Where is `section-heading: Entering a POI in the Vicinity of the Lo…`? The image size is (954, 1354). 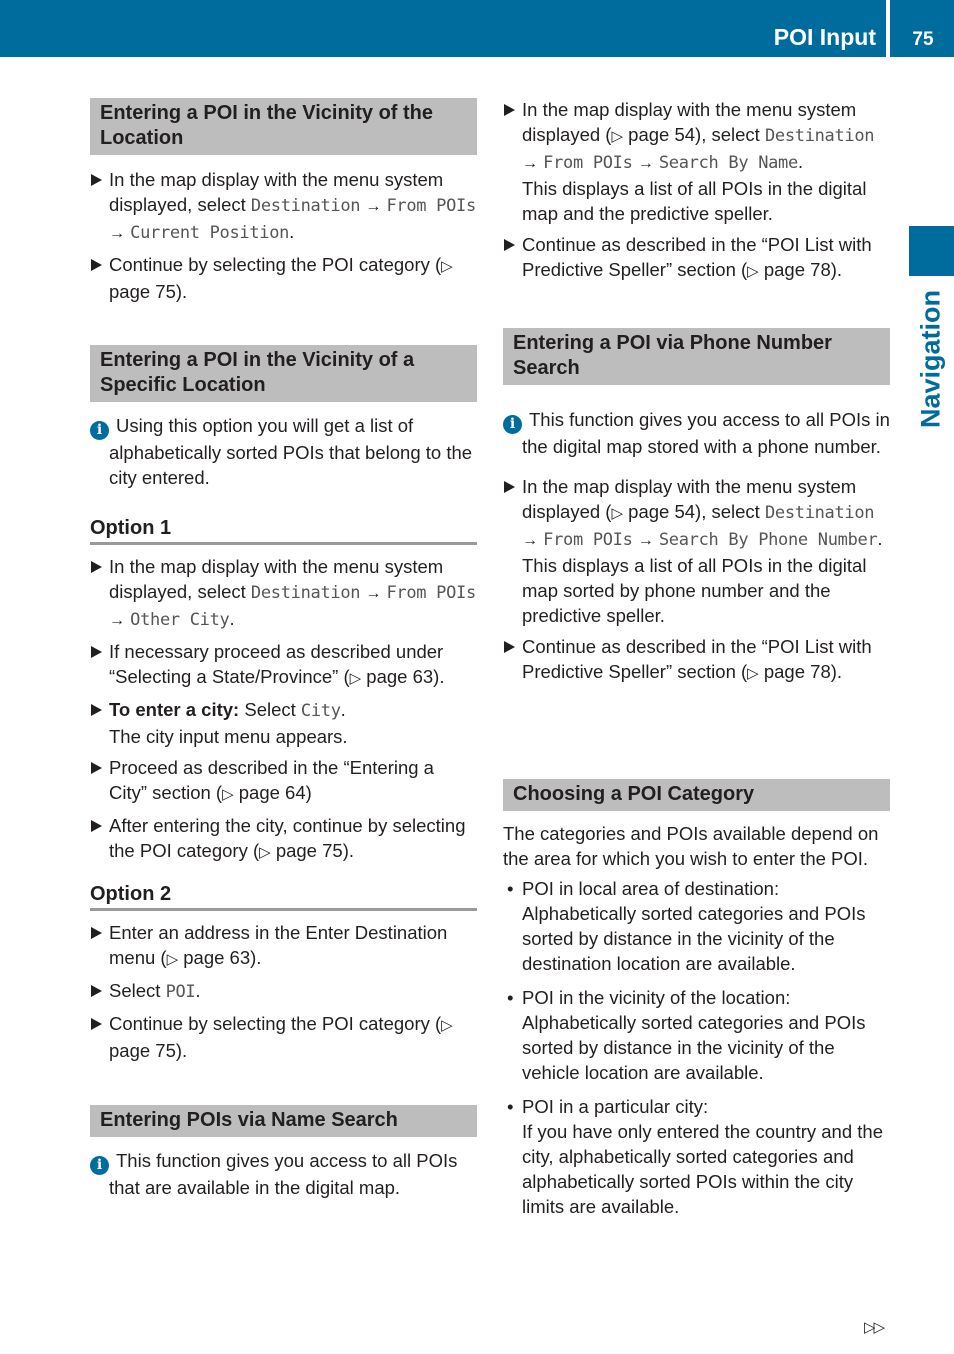
section-heading: Entering a POI in the Vicinity of the Lo… is located at coordinates (283, 126).